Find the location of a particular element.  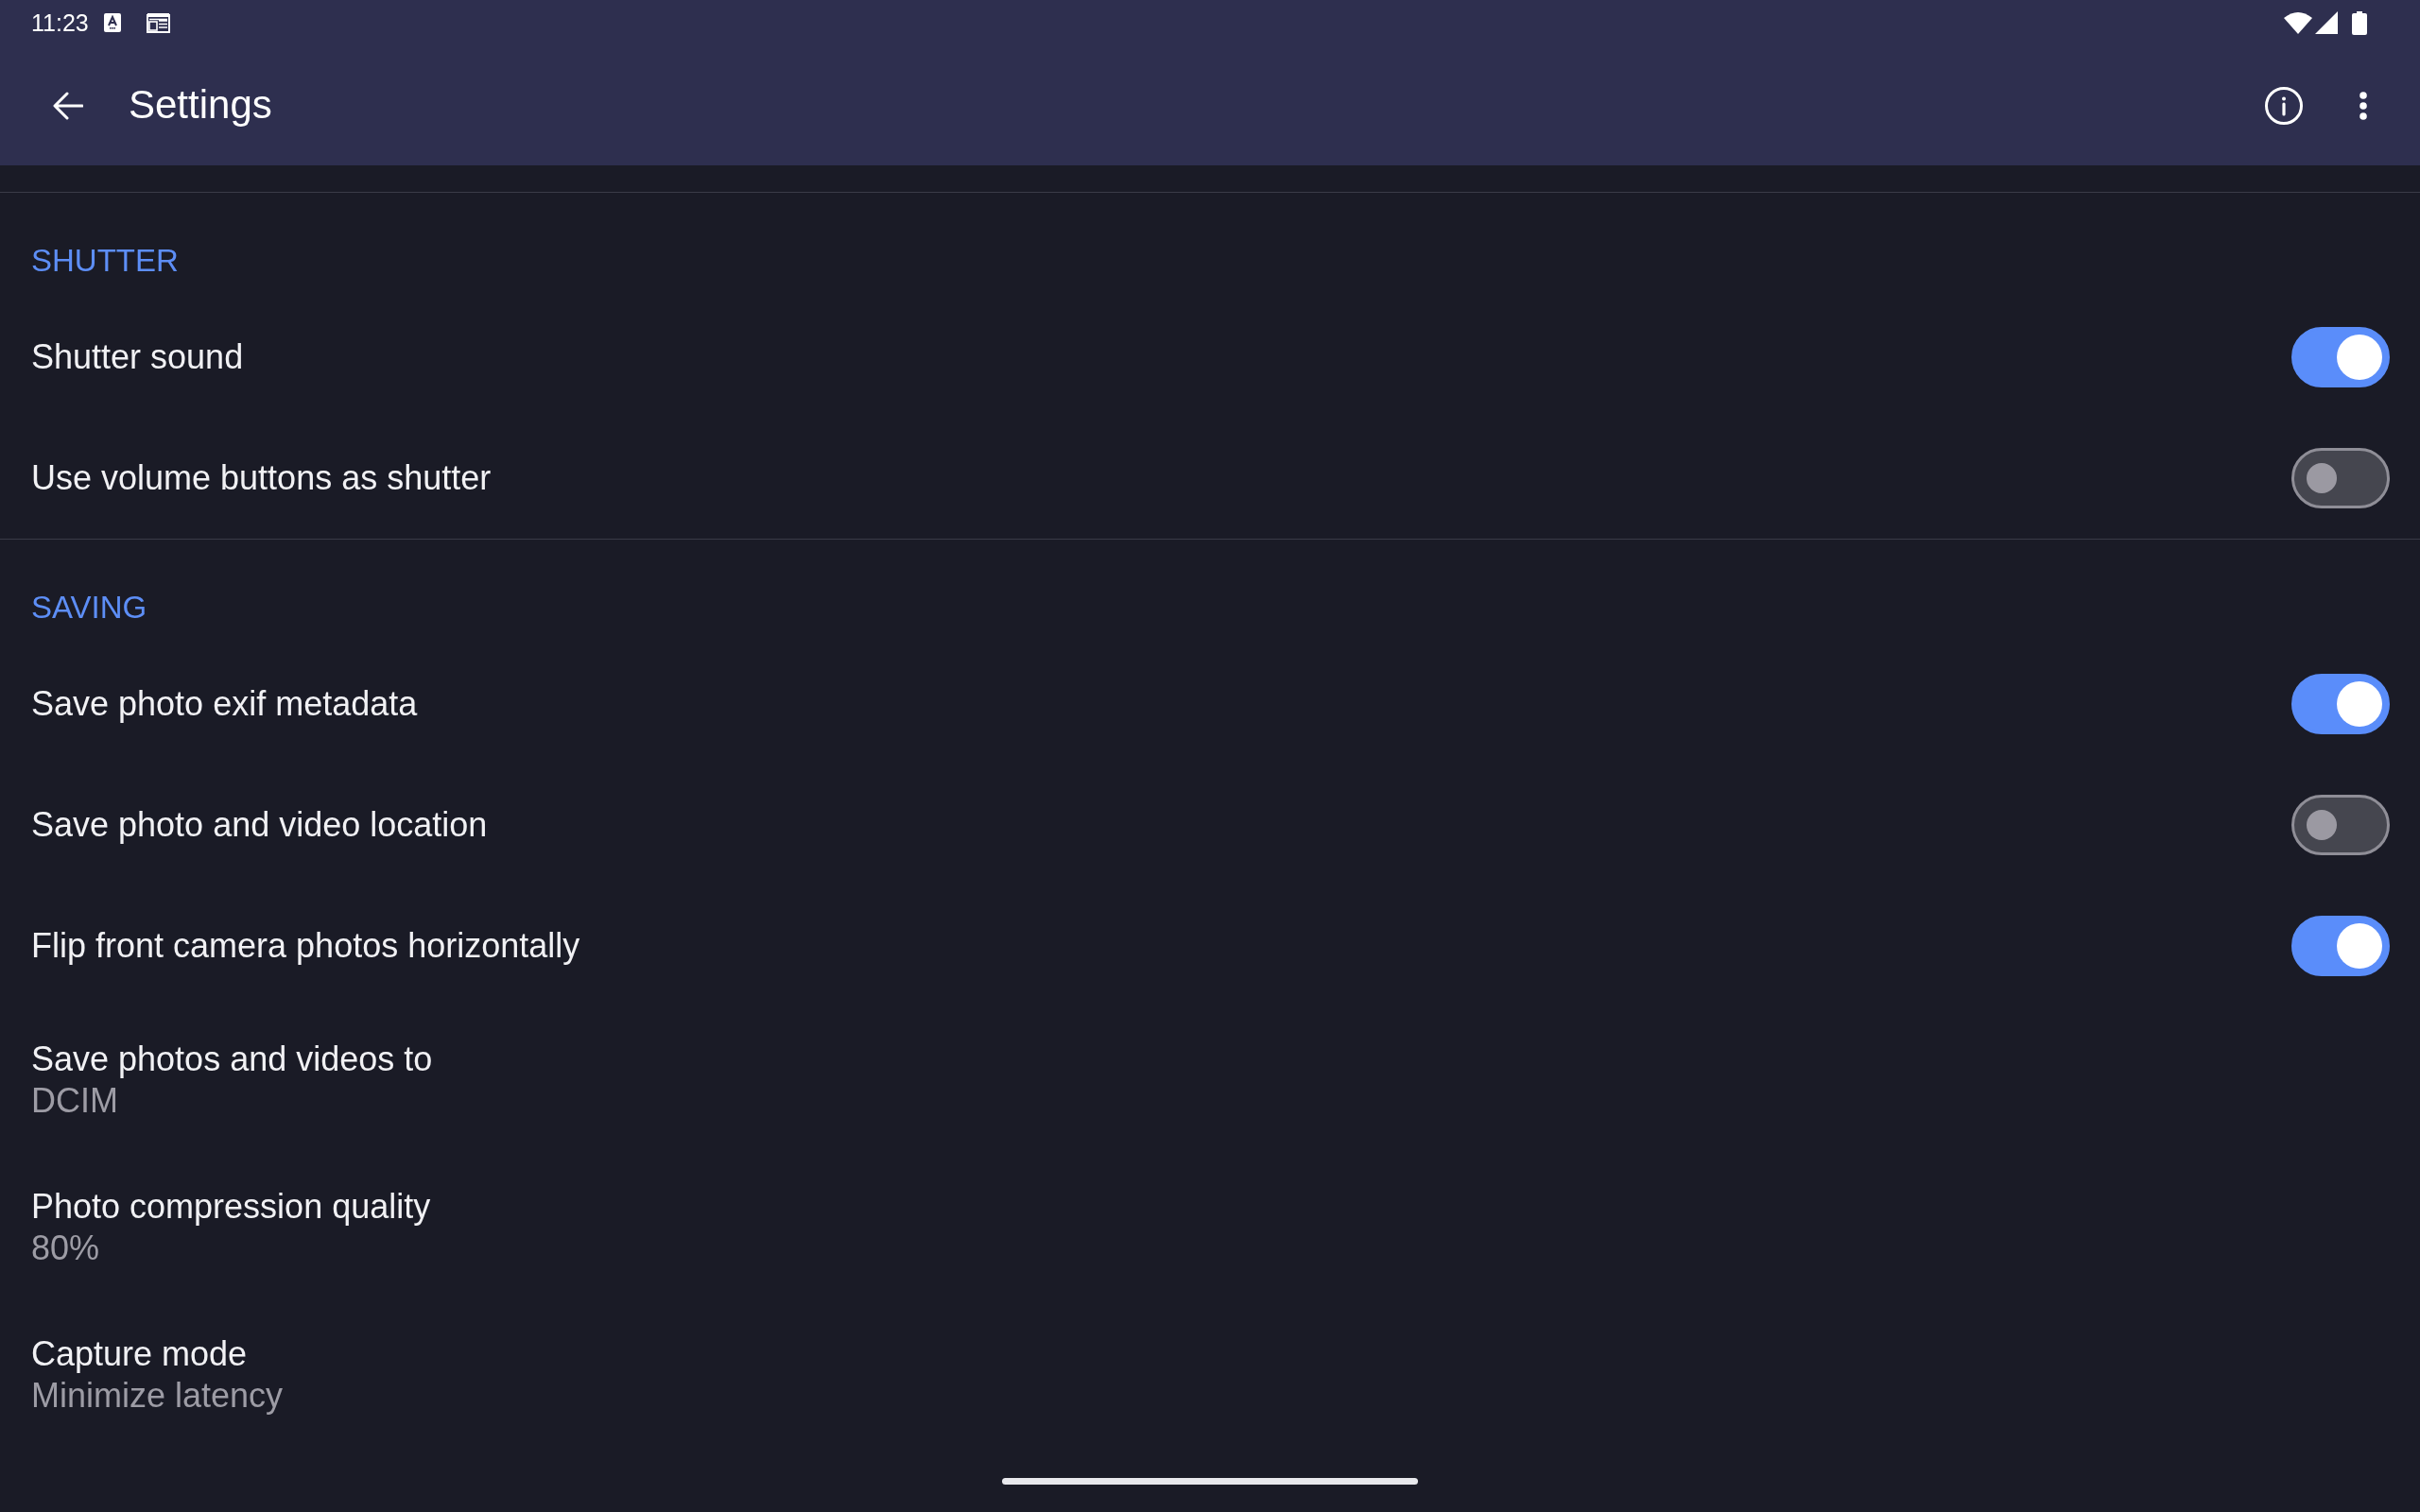

setting-title: Save photo and video location is located at coordinates (259, 825).